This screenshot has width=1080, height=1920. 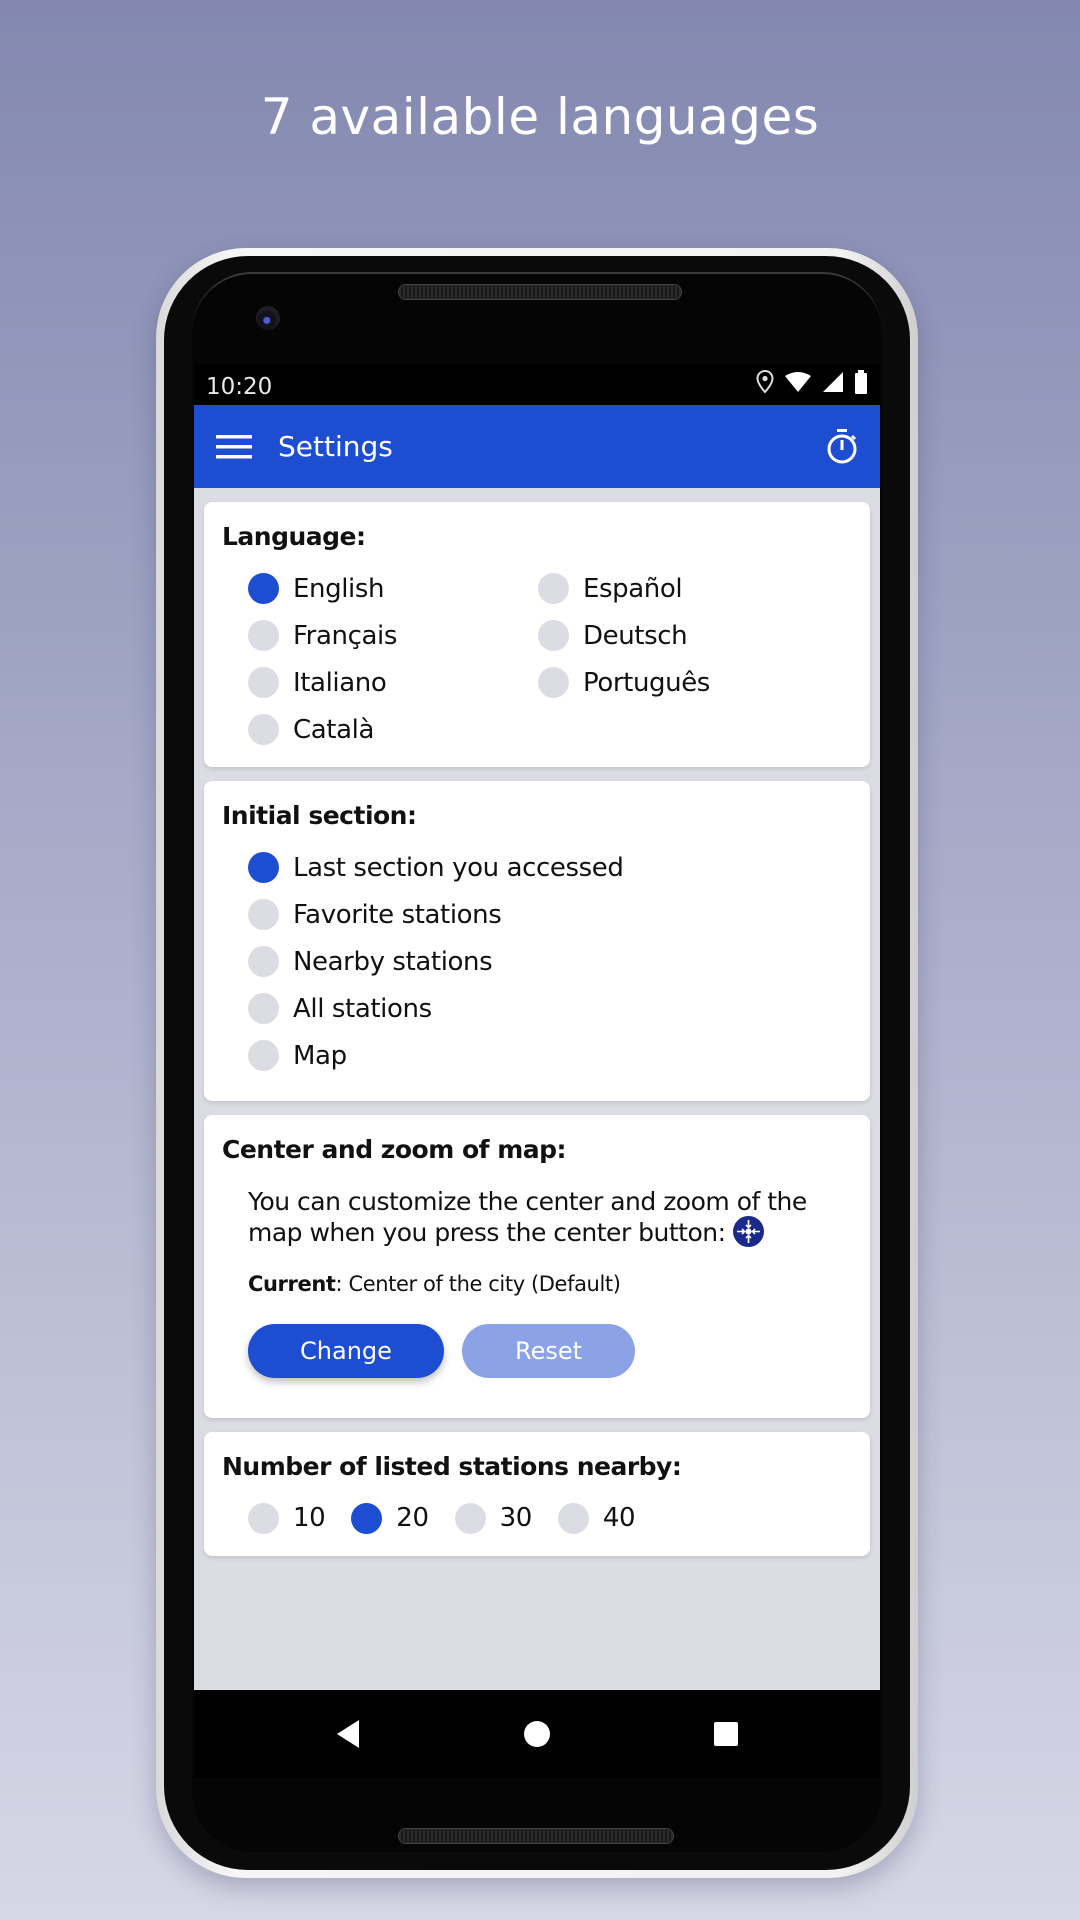 What do you see at coordinates (234, 447) in the screenshot?
I see `hamburger-menu-icon` at bounding box center [234, 447].